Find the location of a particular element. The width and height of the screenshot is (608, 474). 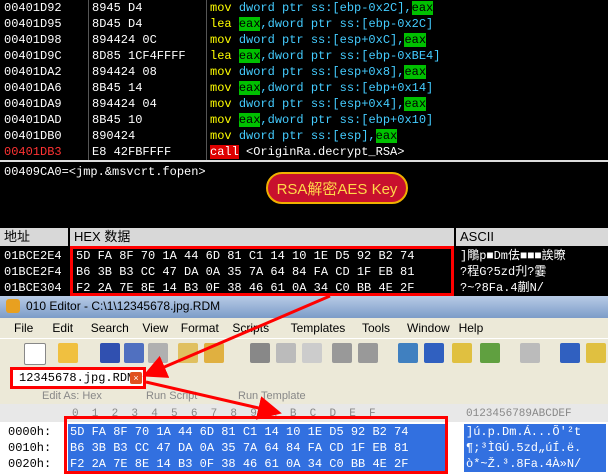

arrow-to-file-tab is located at coordinates (236, 336).